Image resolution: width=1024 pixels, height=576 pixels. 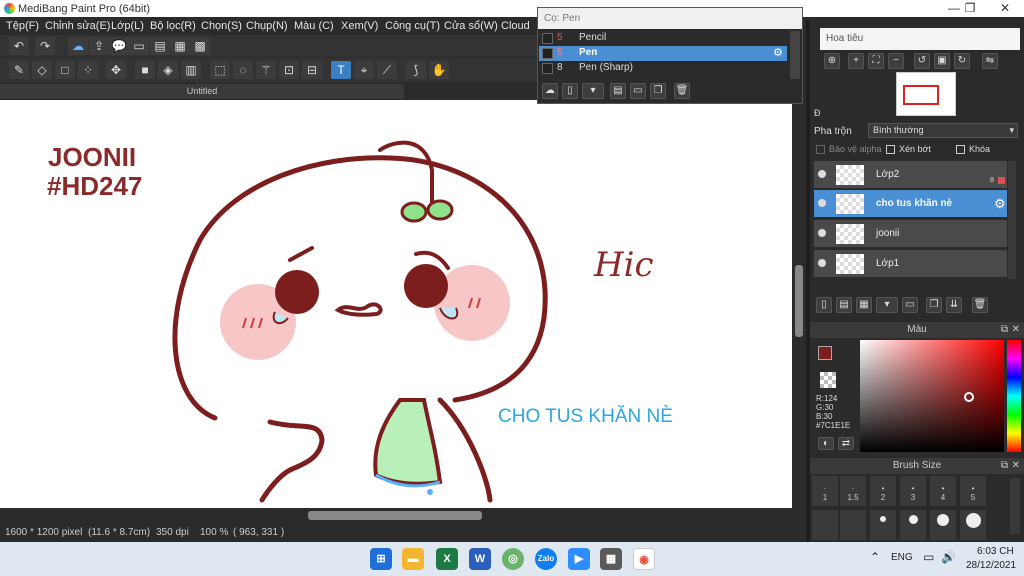 I want to click on menu-view: Xem(V), so click(x=359, y=26).